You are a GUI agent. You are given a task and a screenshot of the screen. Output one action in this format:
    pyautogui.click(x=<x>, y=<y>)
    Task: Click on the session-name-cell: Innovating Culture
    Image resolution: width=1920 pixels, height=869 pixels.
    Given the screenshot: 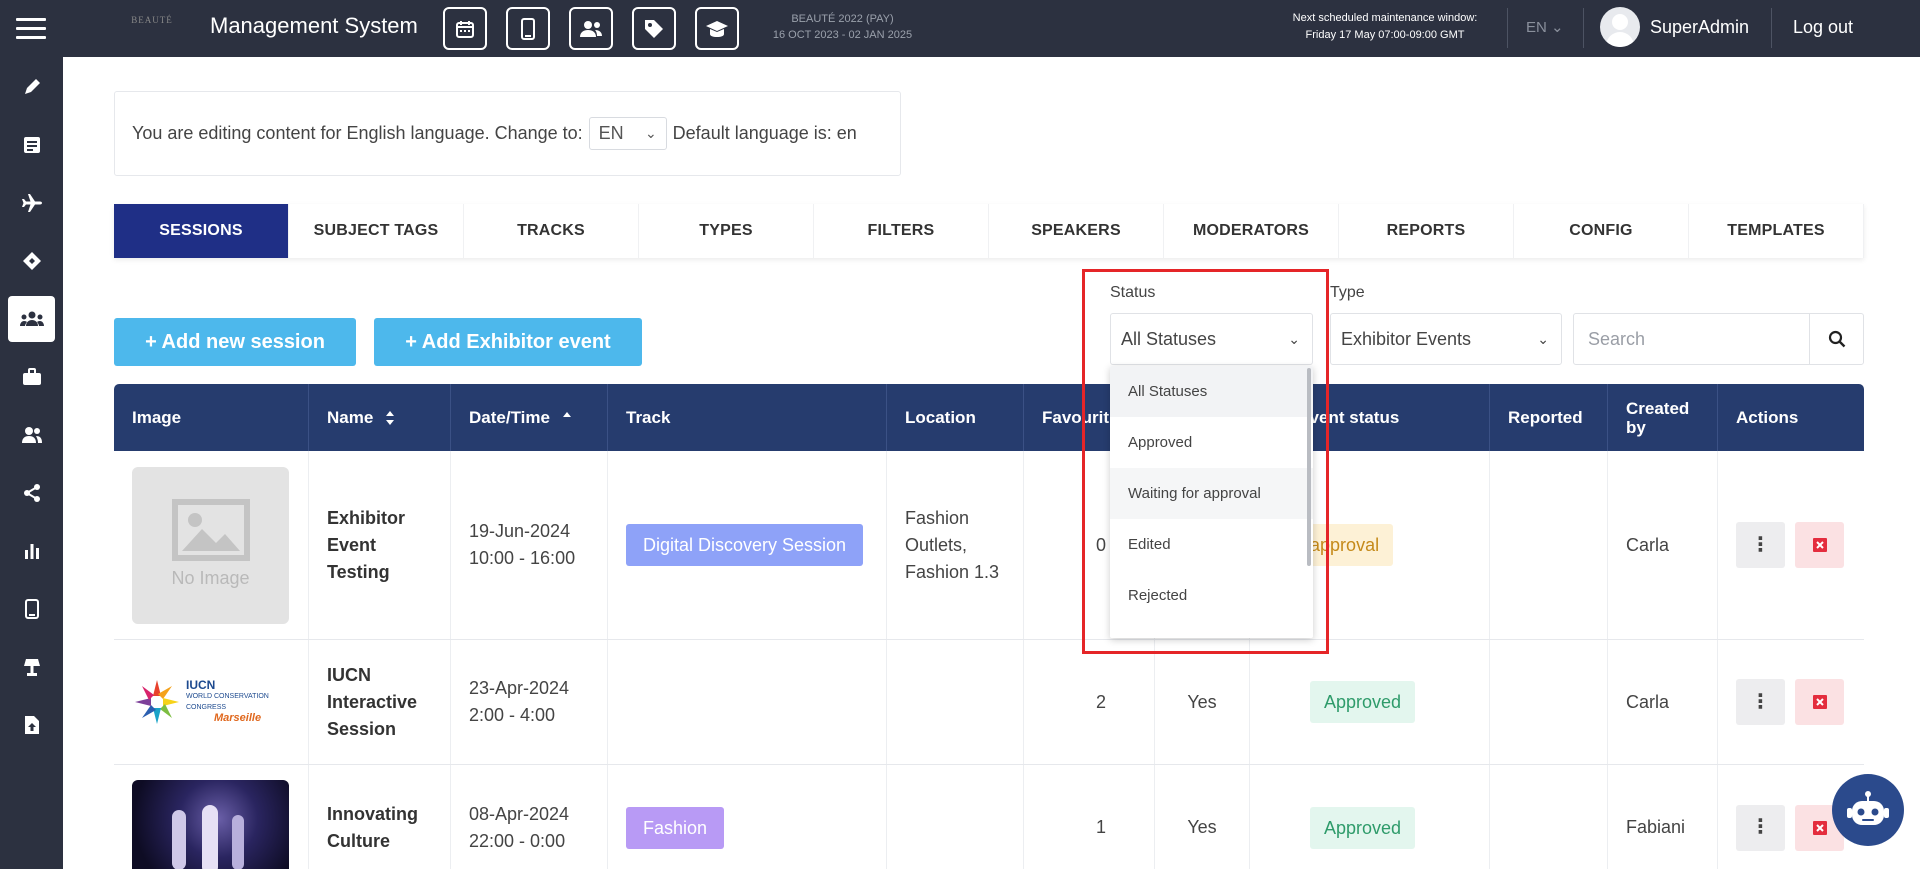 What is the action you would take?
    pyautogui.click(x=380, y=817)
    